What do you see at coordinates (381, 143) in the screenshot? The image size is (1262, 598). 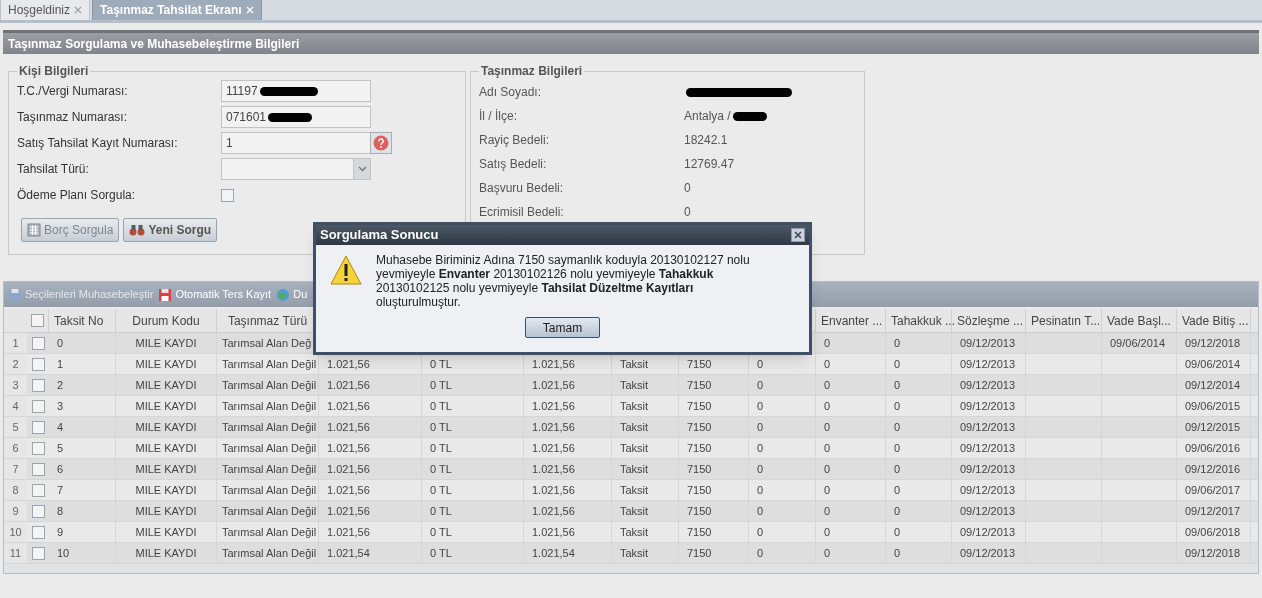 I see `help-button` at bounding box center [381, 143].